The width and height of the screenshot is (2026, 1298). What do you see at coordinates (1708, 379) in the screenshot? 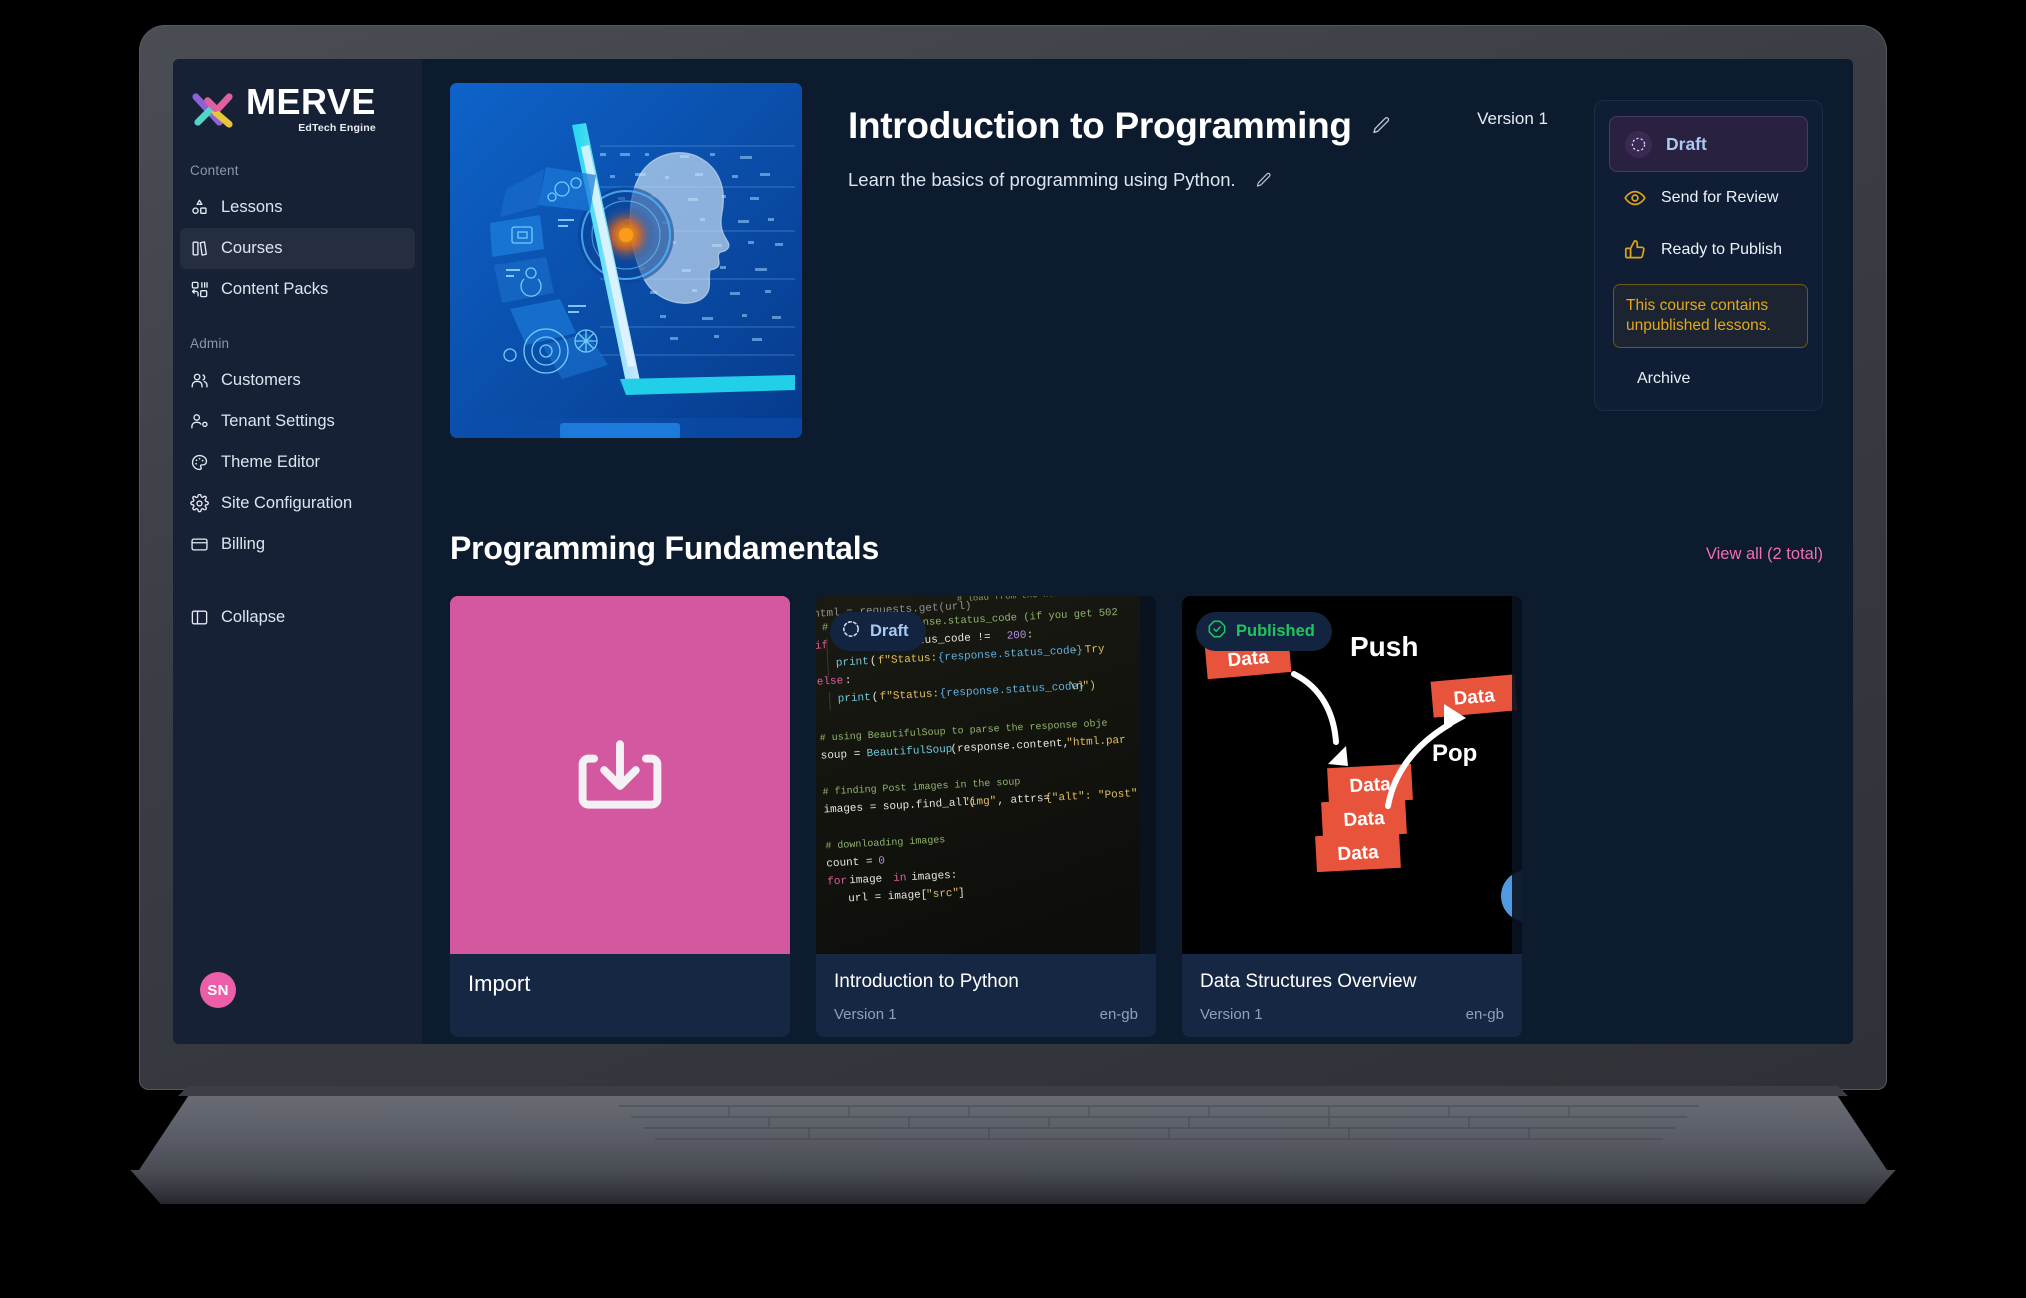
I see `archive-button: Archive` at bounding box center [1708, 379].